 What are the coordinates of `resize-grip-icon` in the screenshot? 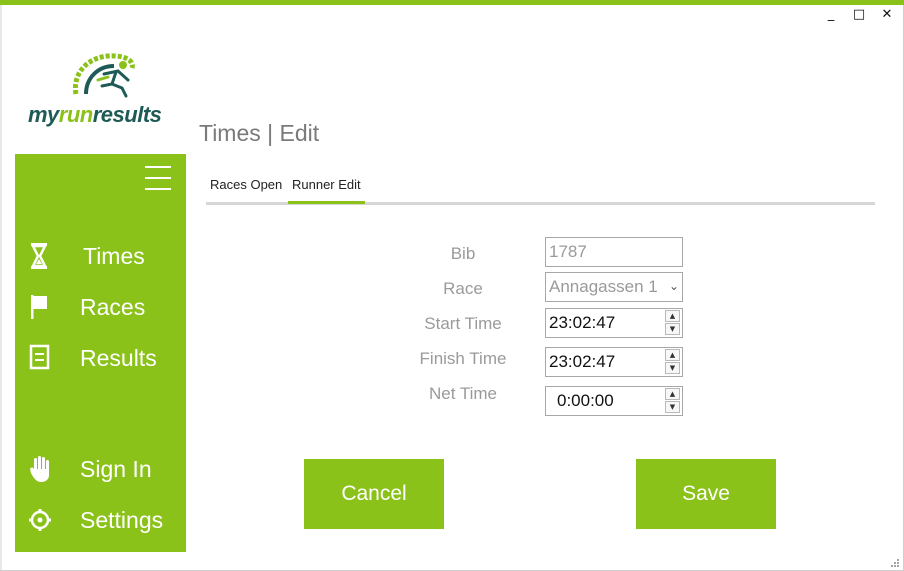 It's located at (895, 563).